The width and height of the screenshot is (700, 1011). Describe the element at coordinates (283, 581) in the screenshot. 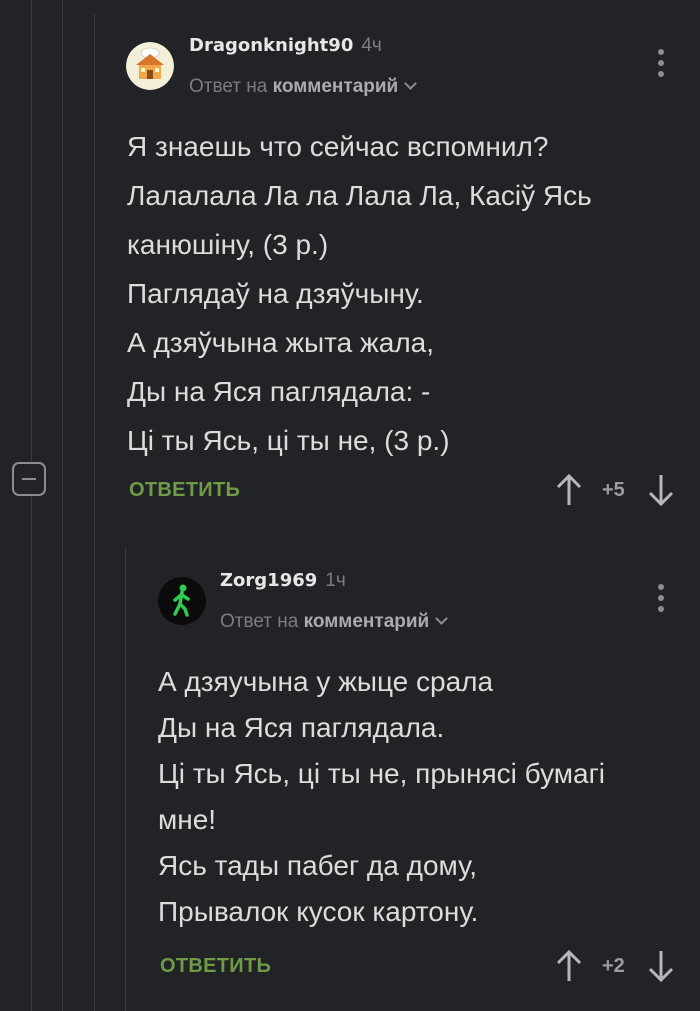

I see `comment-username: Zorg1969 1ч` at that location.